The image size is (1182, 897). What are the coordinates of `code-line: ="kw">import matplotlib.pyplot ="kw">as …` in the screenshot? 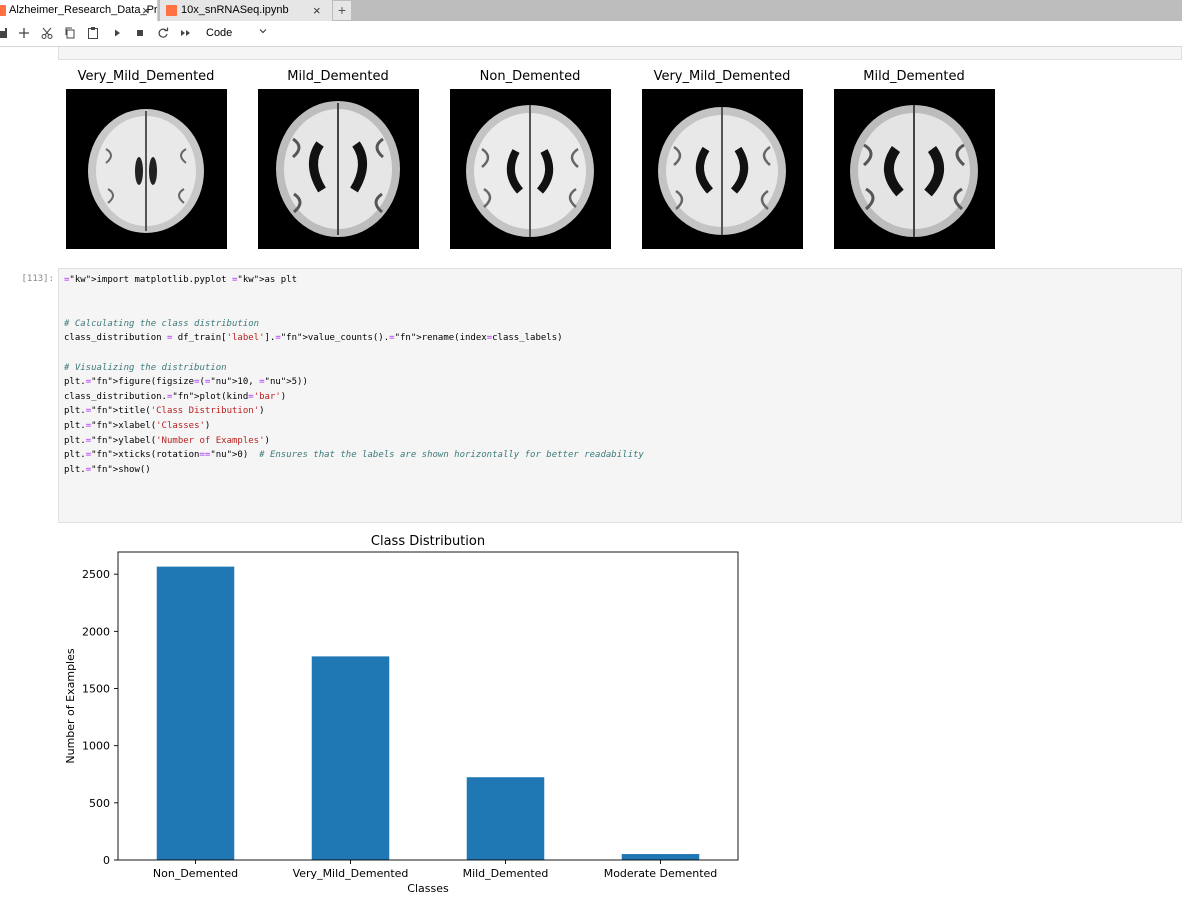 It's located at (181, 280).